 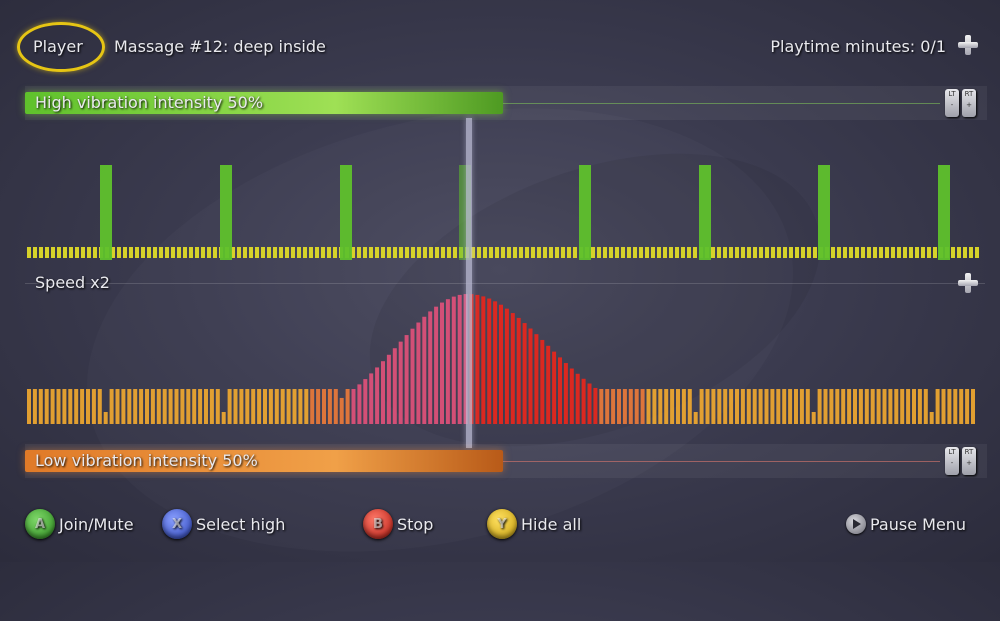 What do you see at coordinates (177, 524) in the screenshot?
I see `x-button-icon: X` at bounding box center [177, 524].